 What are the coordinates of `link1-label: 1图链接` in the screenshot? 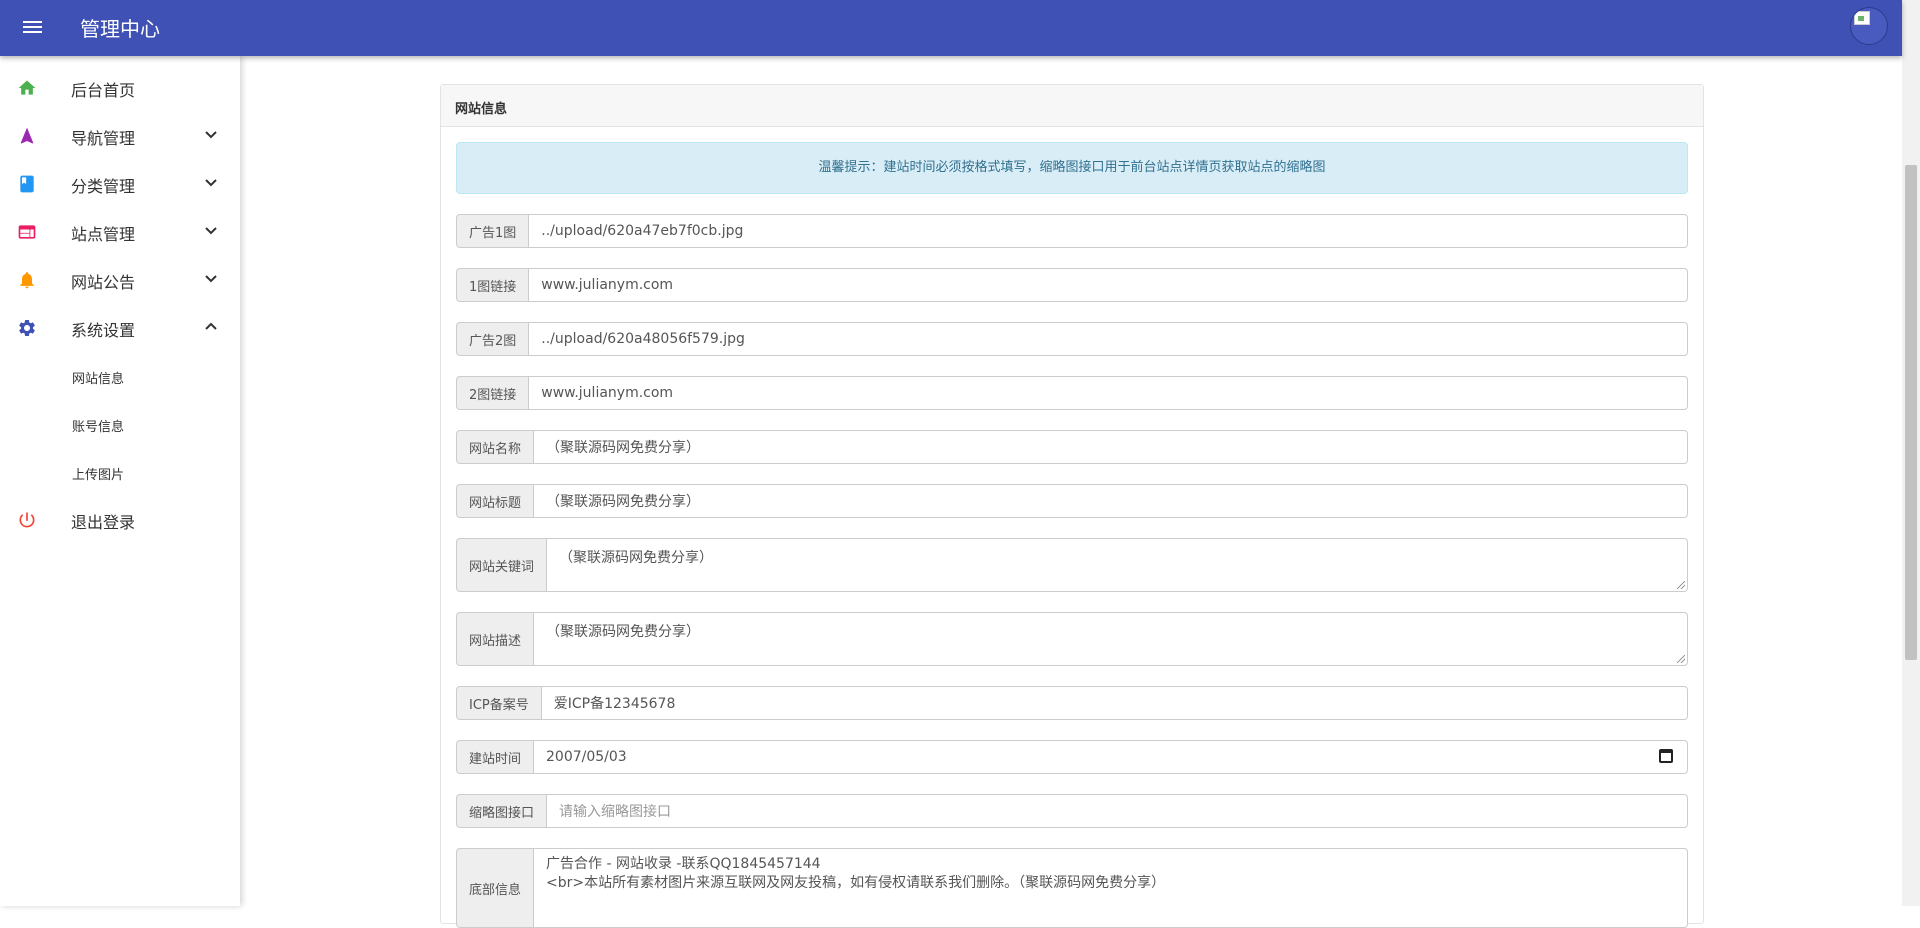 It's located at (492, 285).